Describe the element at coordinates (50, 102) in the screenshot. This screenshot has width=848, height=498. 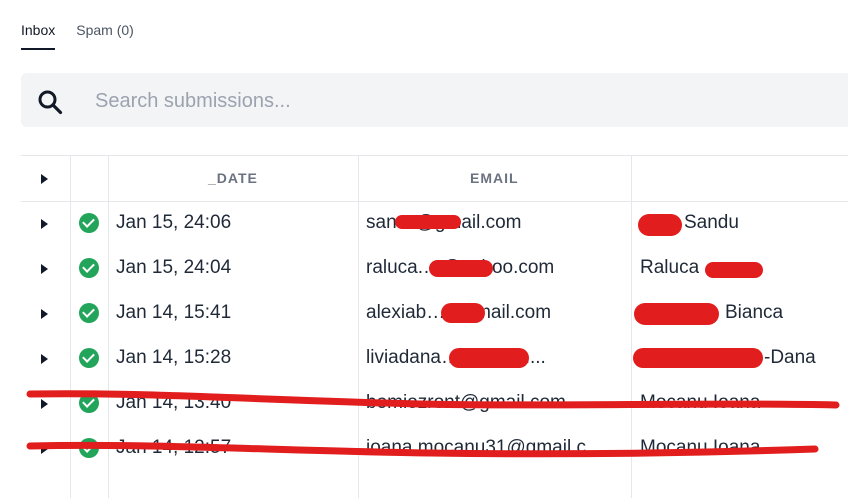
I see `search-icon` at that location.